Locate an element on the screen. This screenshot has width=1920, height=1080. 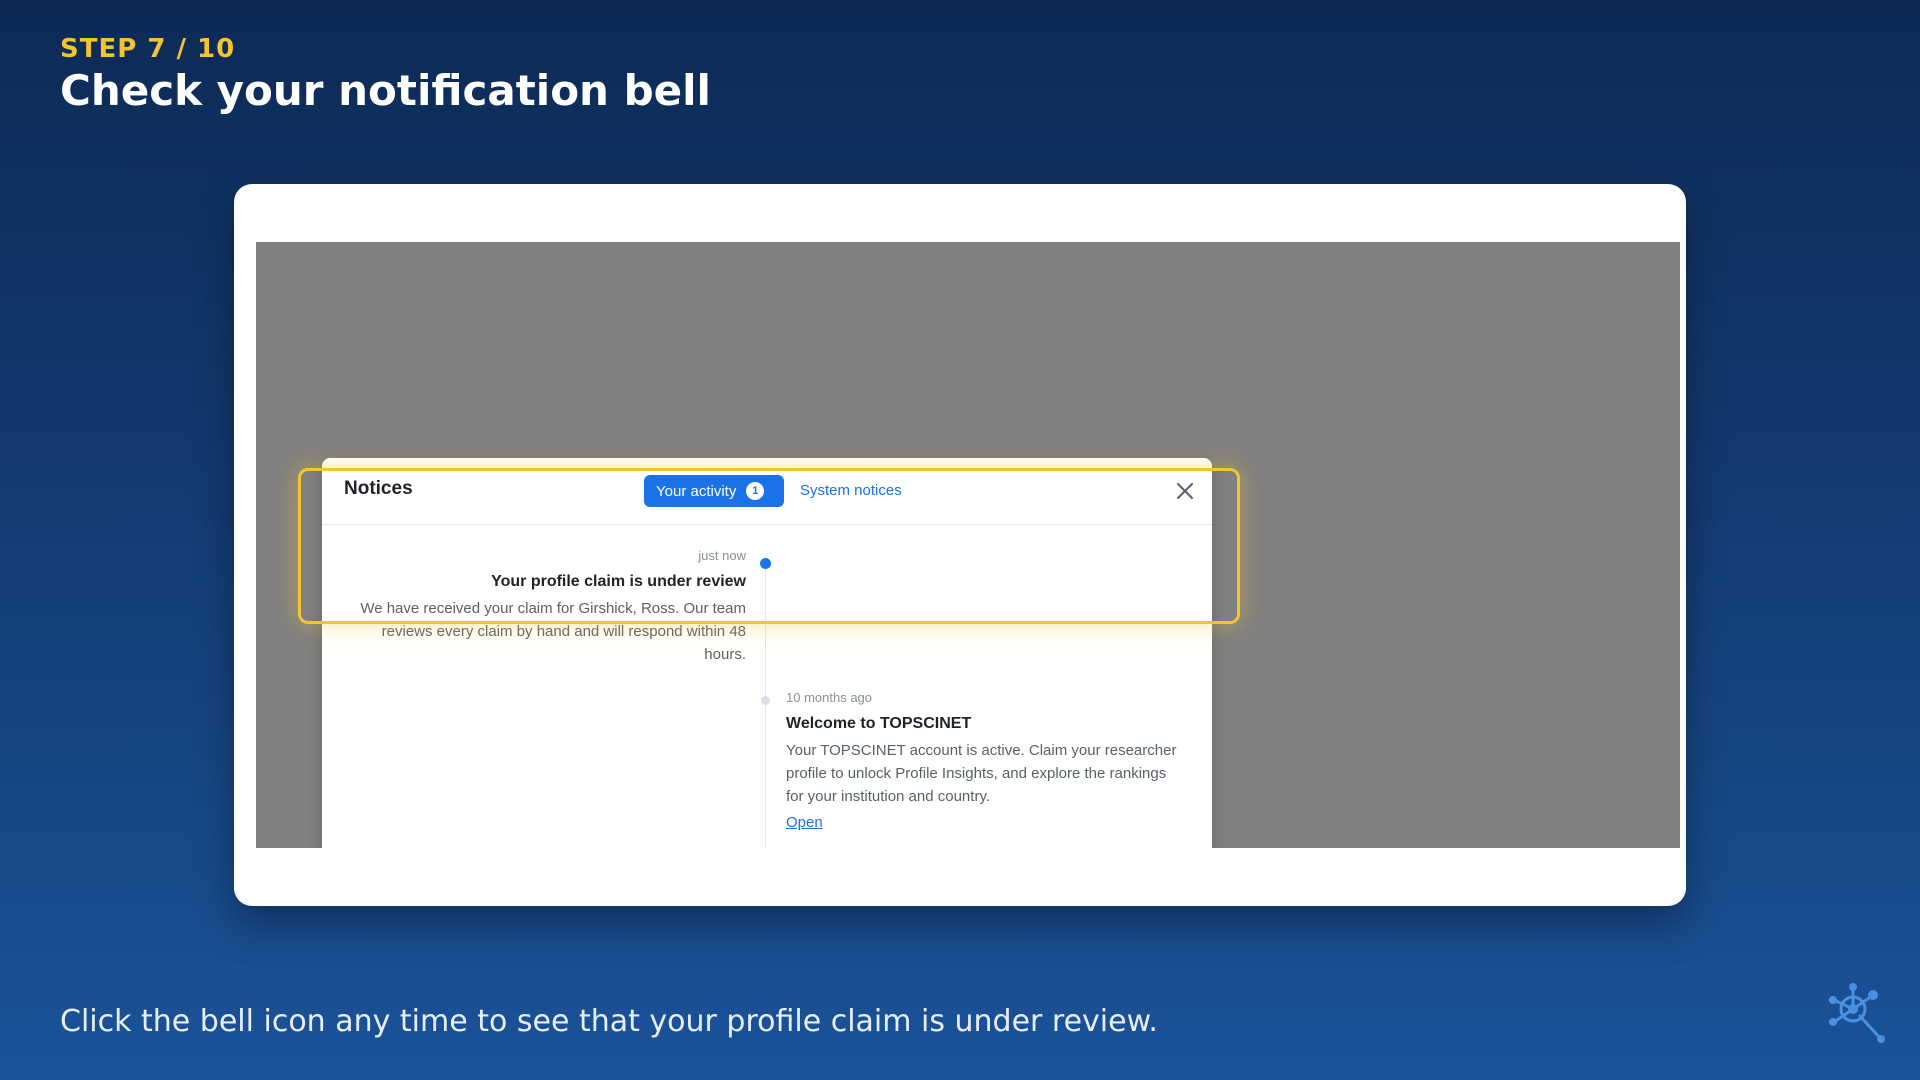
close-icon is located at coordinates (1185, 491).